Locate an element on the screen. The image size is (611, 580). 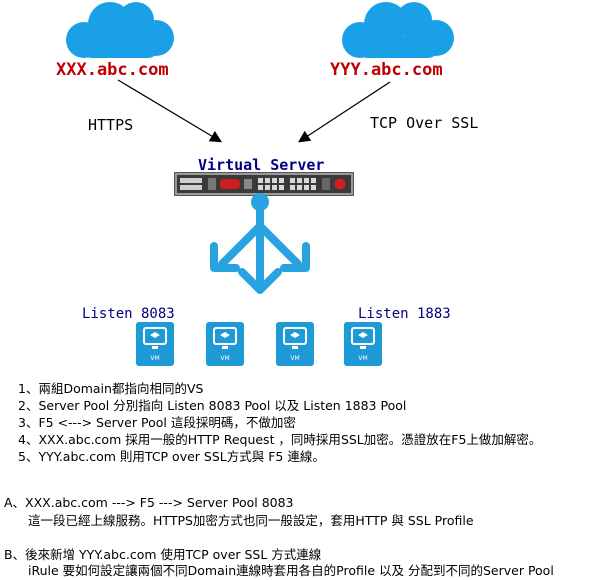
note-item-5: 5、YYY.abc.com 則用TCP over SSL方式與 F5 連線。 is located at coordinates (171, 456).